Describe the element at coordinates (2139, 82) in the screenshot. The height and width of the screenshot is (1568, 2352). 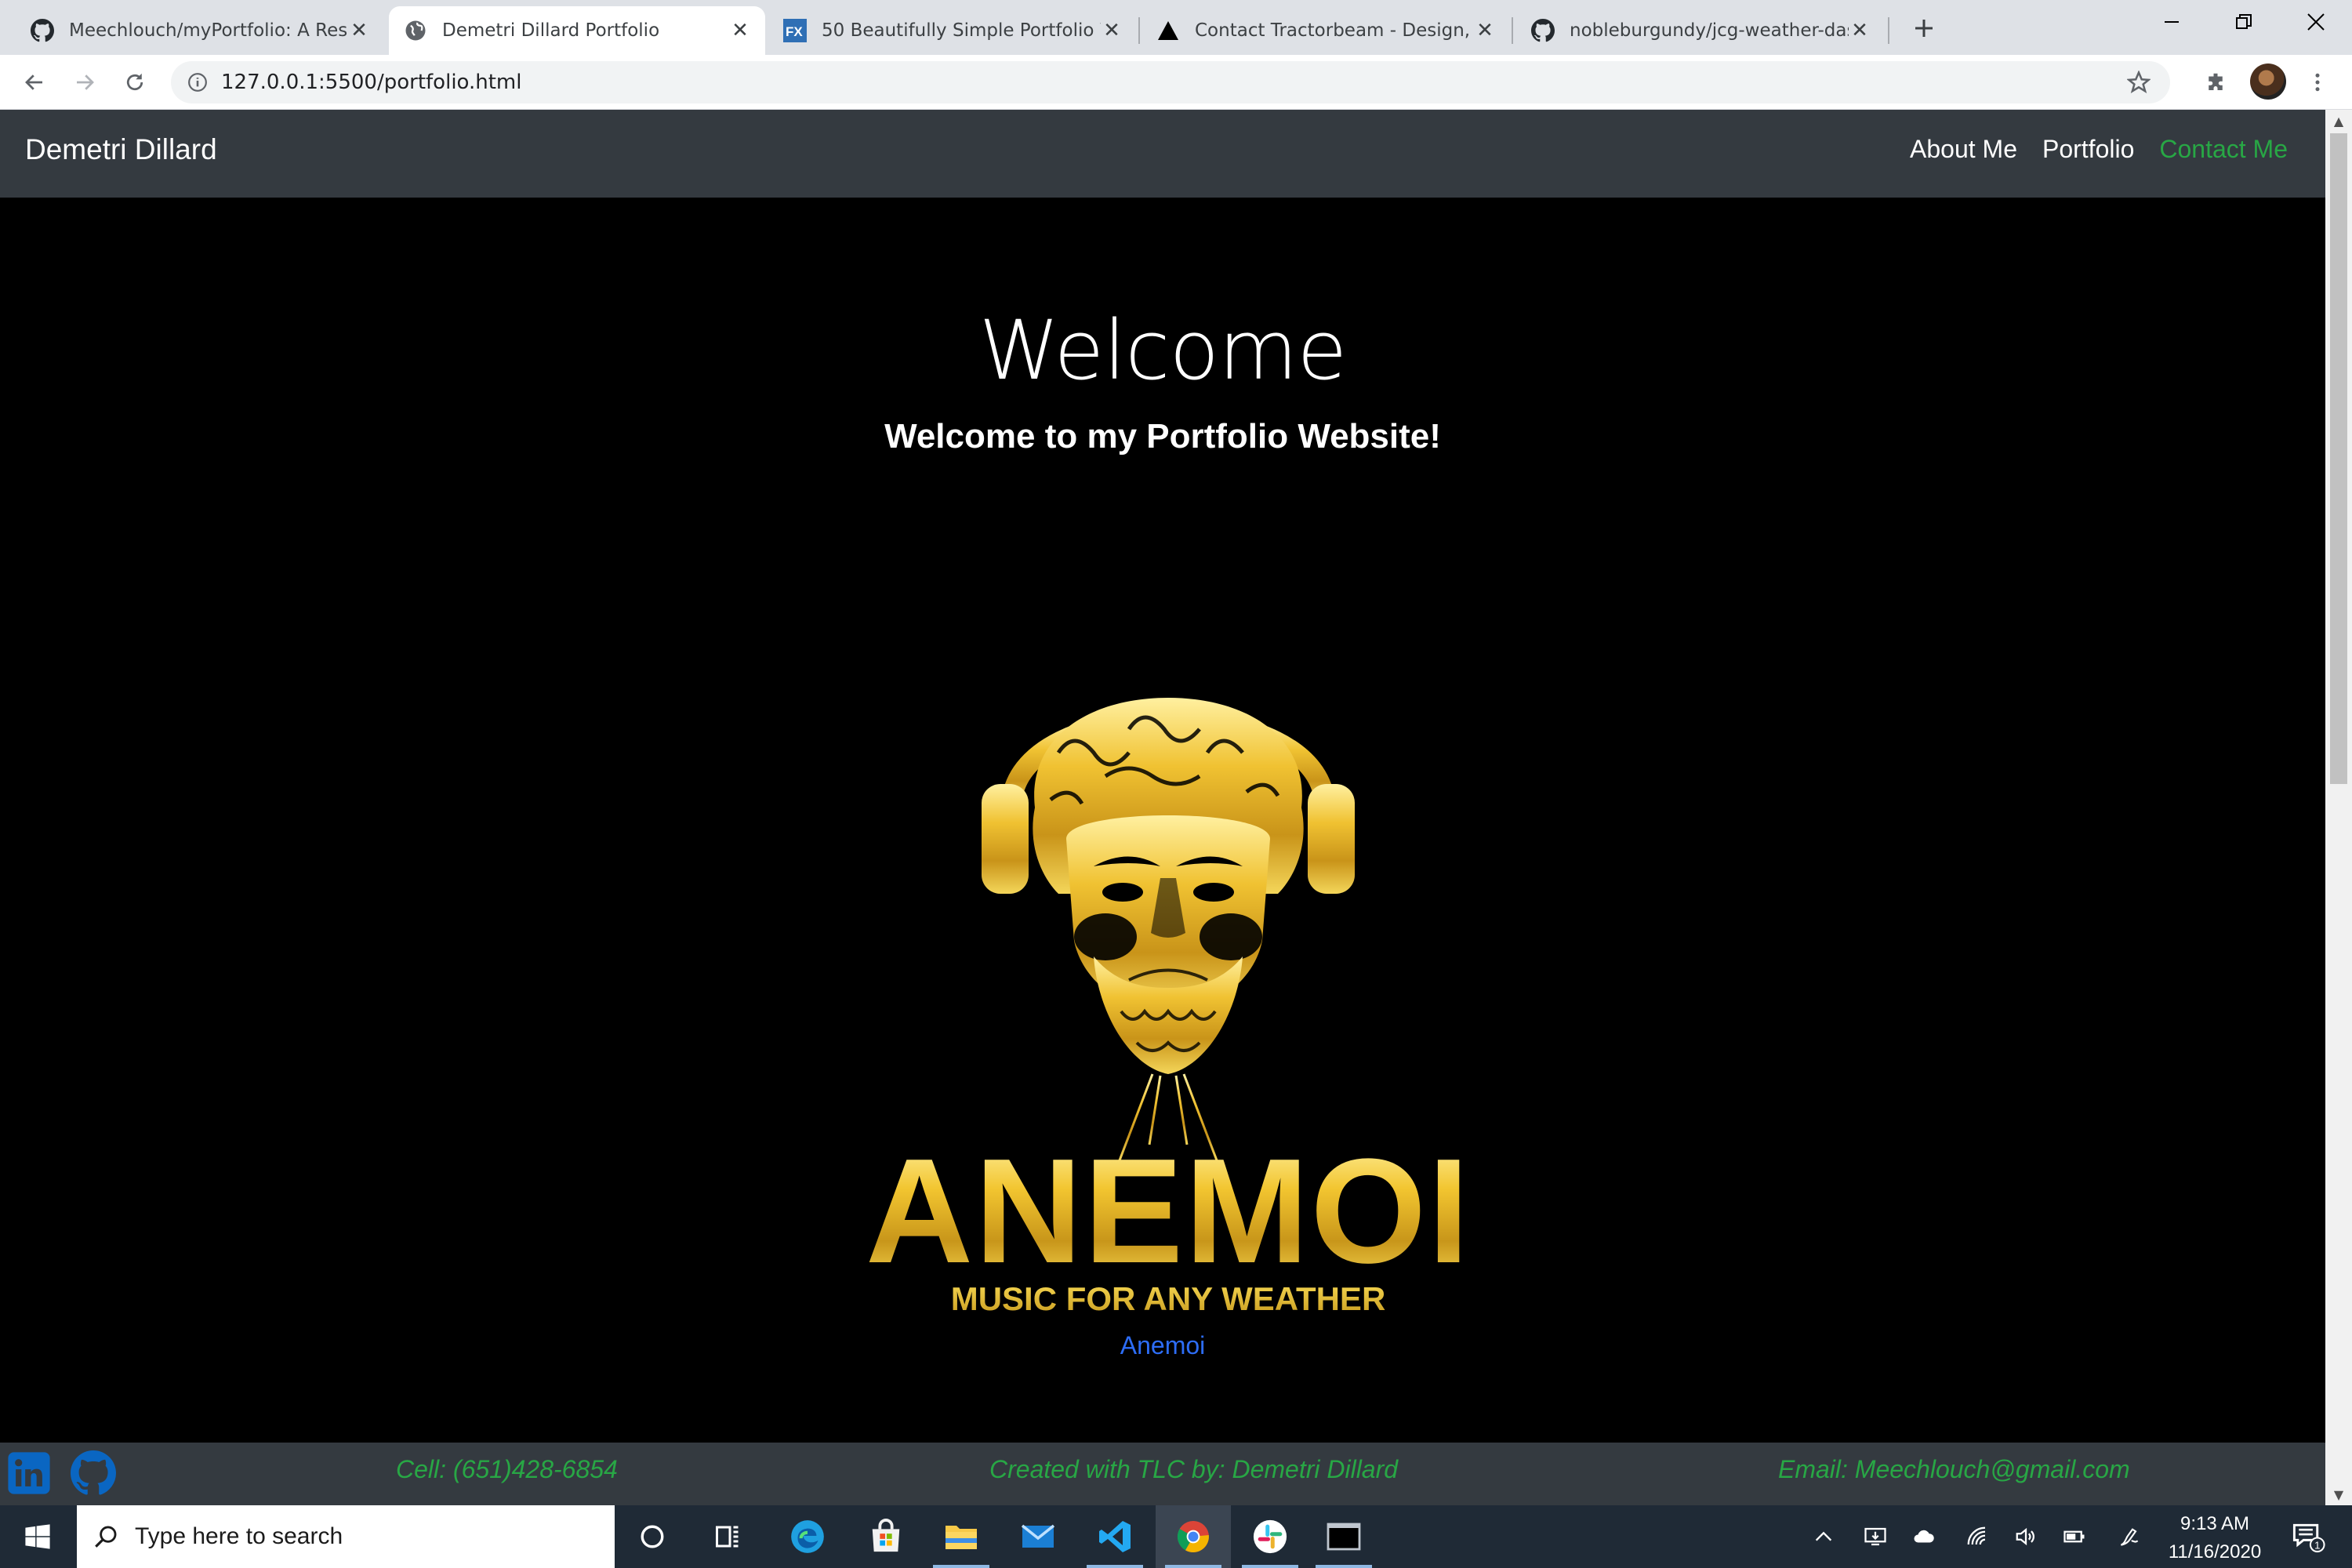
I see `bookmark-star-icon` at that location.